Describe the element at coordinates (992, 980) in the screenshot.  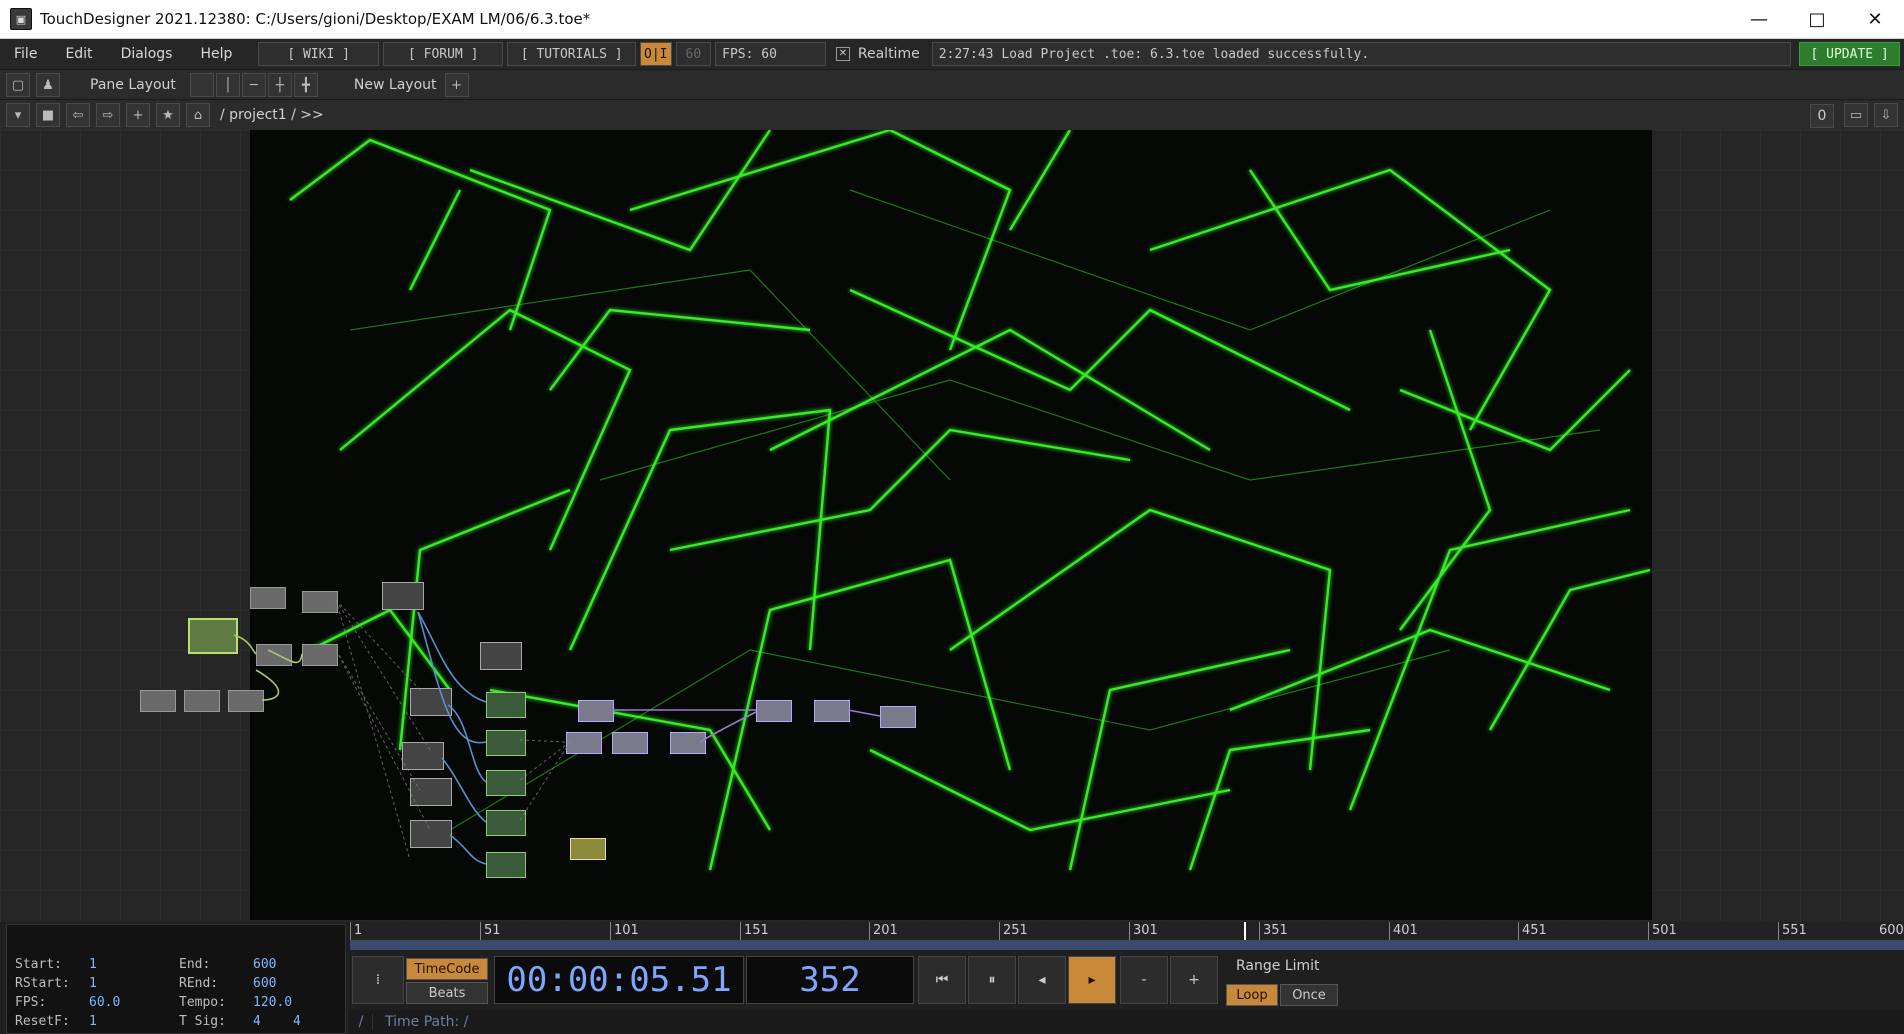
I see `pause-icon: ⏸` at that location.